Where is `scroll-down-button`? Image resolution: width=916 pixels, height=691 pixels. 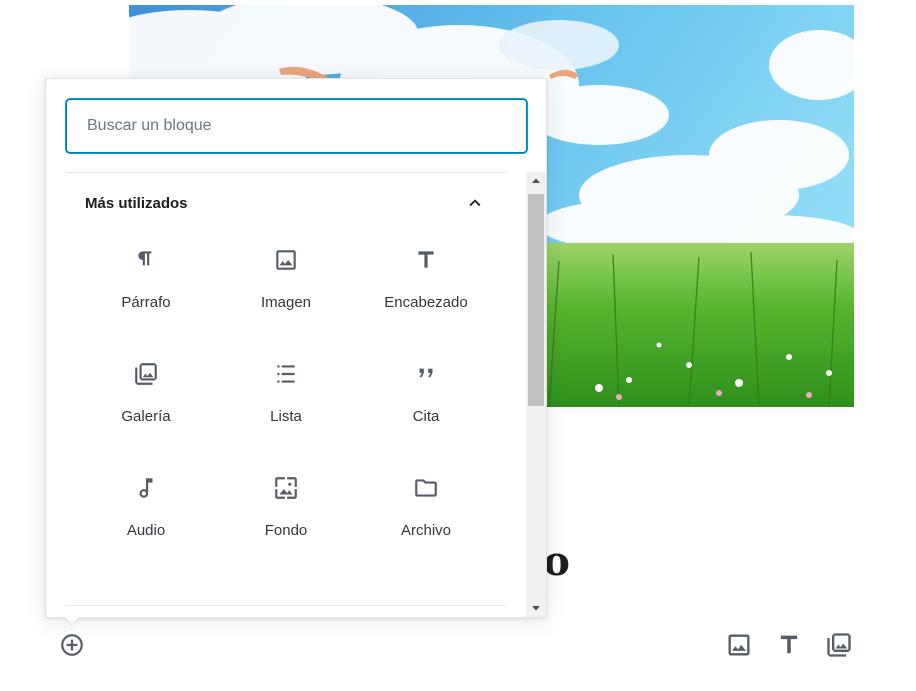
scroll-down-button is located at coordinates (536, 608).